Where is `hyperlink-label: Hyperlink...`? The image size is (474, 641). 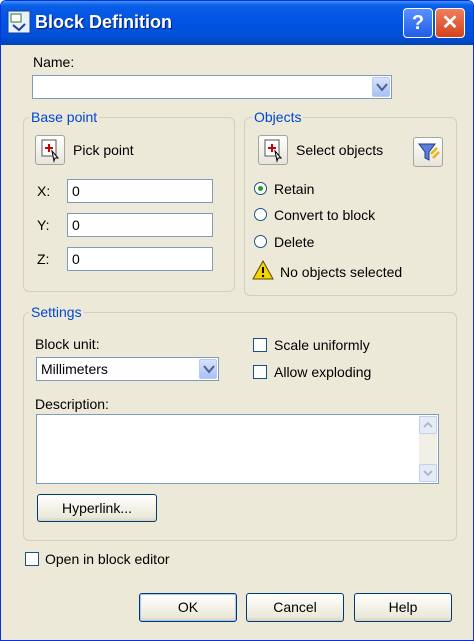
hyperlink-label: Hyperlink... is located at coordinates (97, 508).